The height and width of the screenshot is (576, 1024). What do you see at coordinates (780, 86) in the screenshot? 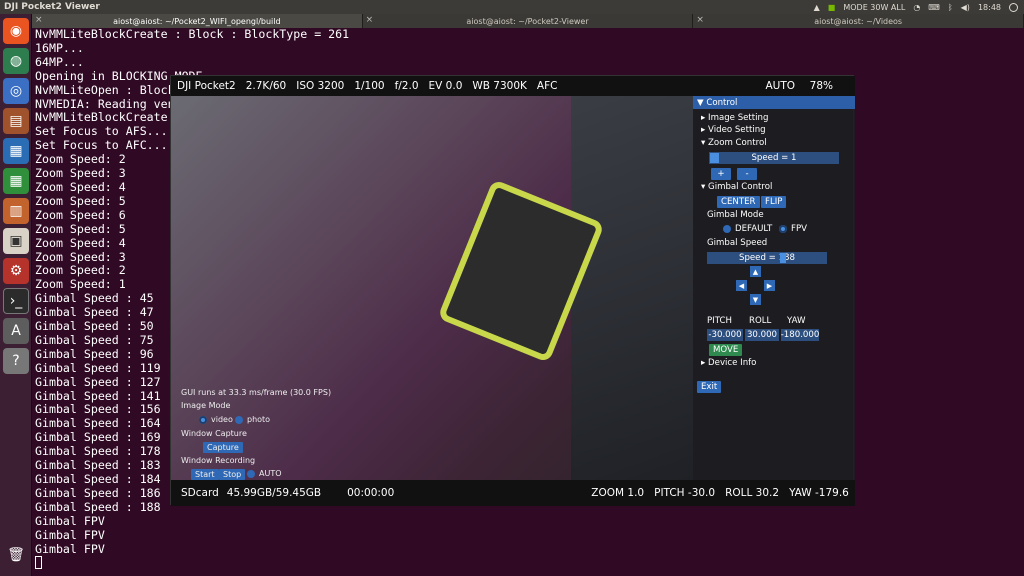
I see `exposure-mode: AUTO` at bounding box center [780, 86].